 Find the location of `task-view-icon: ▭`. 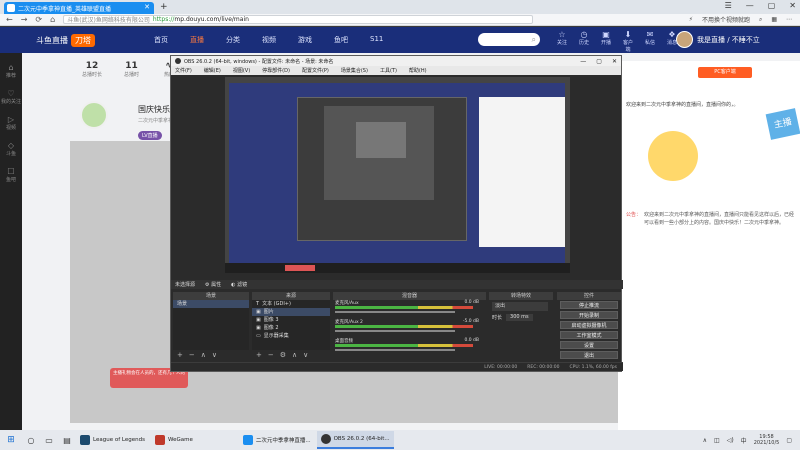

task-view-icon: ▭ is located at coordinates (49, 440).